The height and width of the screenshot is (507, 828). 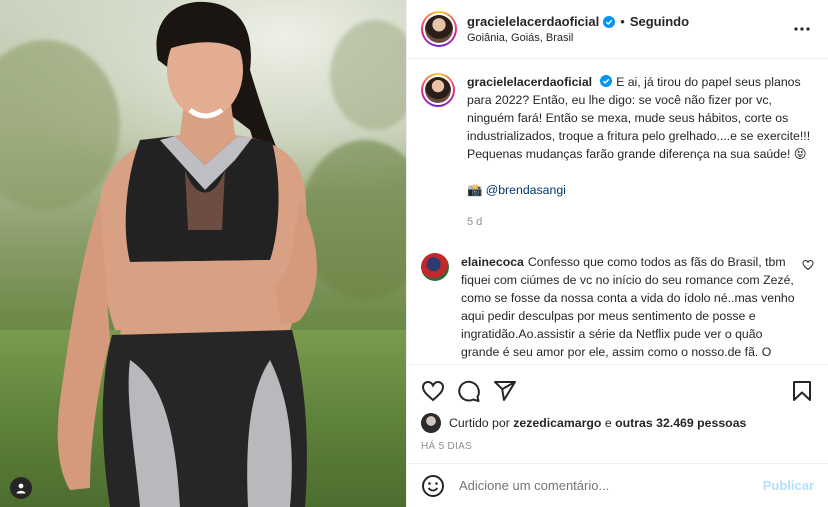 I want to click on camera-emoji: 📸, so click(x=475, y=190).